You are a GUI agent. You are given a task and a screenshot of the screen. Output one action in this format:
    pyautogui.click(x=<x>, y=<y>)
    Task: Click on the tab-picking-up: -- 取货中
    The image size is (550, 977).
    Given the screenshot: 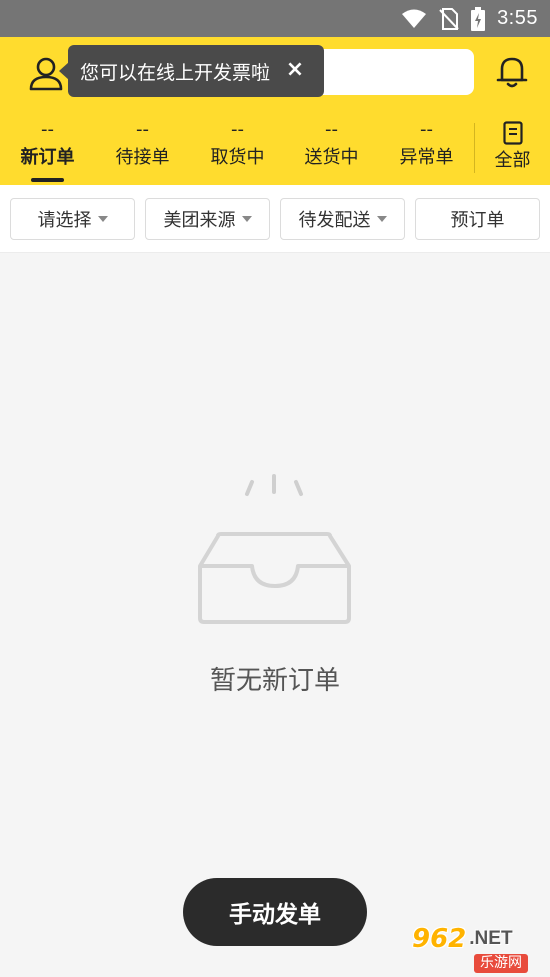 What is the action you would take?
    pyautogui.click(x=237, y=151)
    